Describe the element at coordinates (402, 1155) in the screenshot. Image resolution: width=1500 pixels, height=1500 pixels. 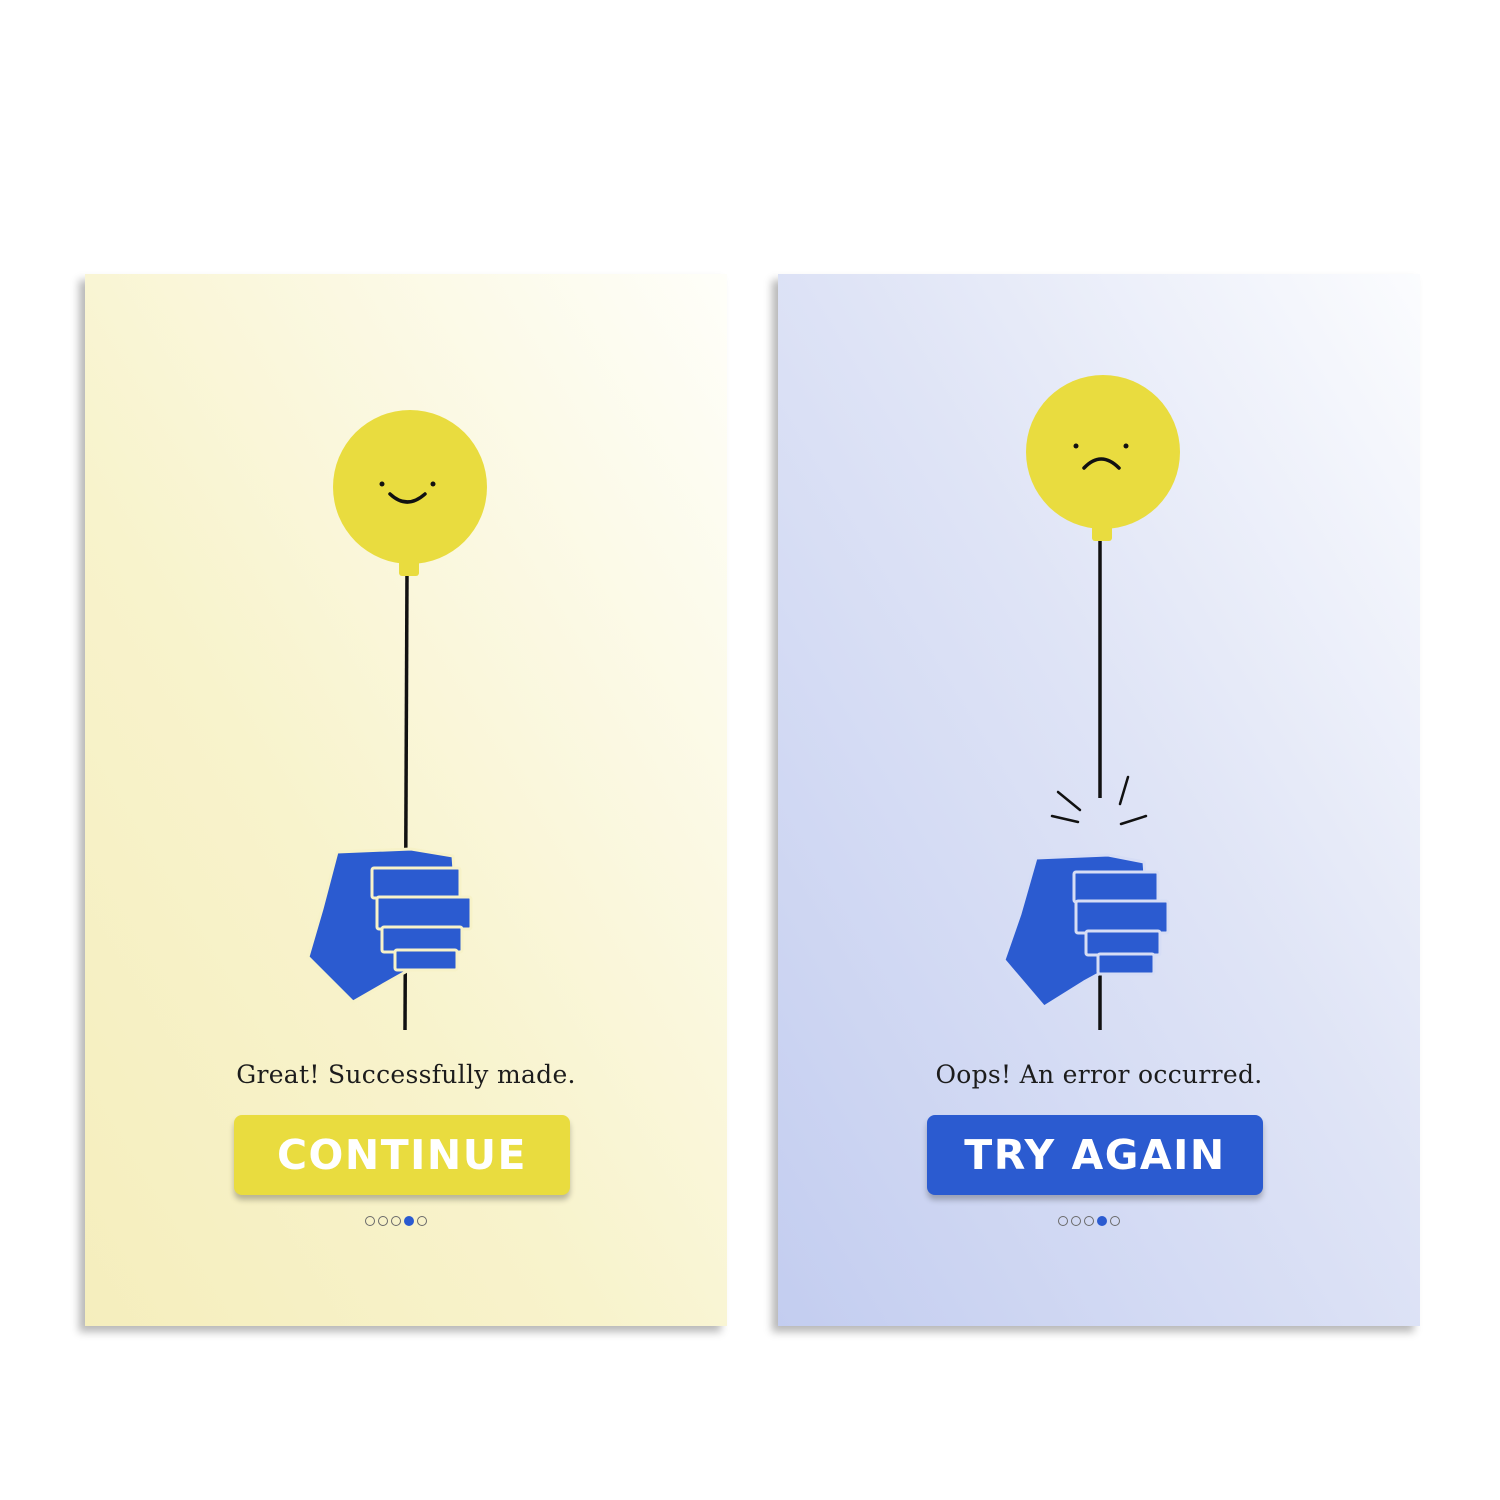
I see `continue-button: CONTINUE` at that location.